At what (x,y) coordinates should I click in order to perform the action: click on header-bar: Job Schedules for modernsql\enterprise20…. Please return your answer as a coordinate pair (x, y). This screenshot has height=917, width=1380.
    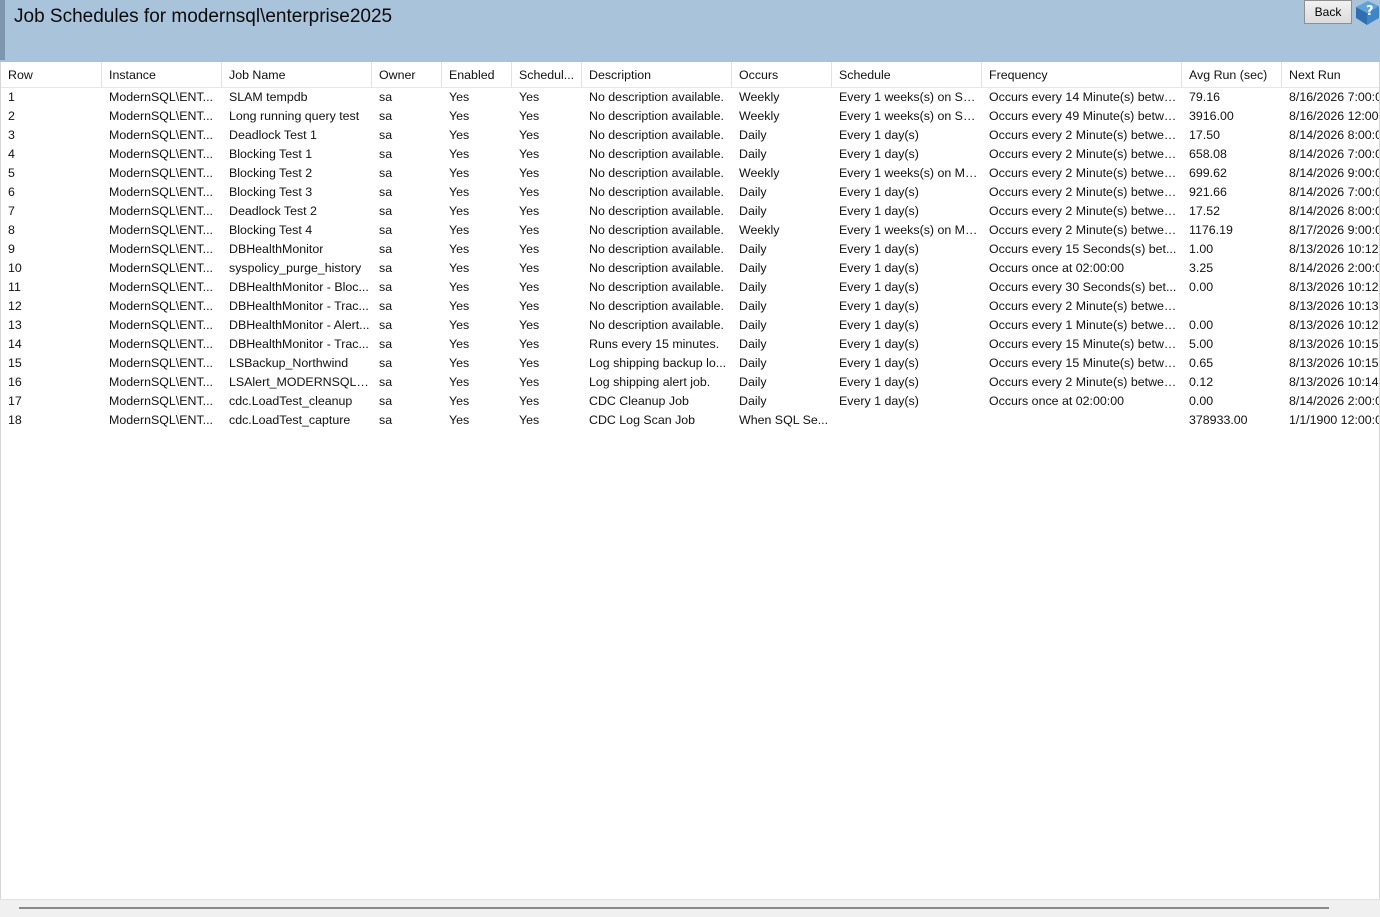
    Looking at the image, I should click on (690, 31).